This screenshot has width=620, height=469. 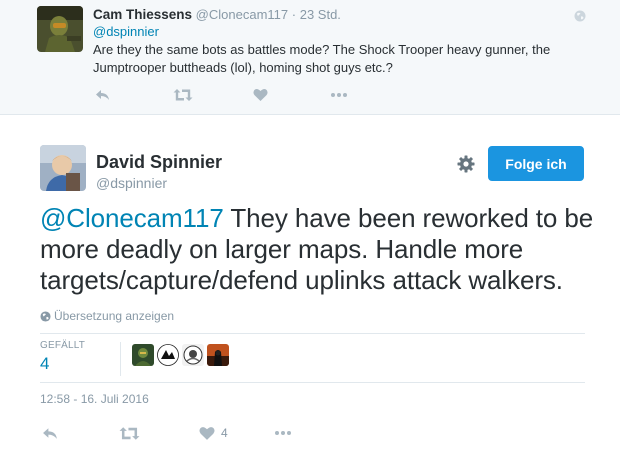 What do you see at coordinates (536, 163) in the screenshot?
I see `follow-button: Folge ich` at bounding box center [536, 163].